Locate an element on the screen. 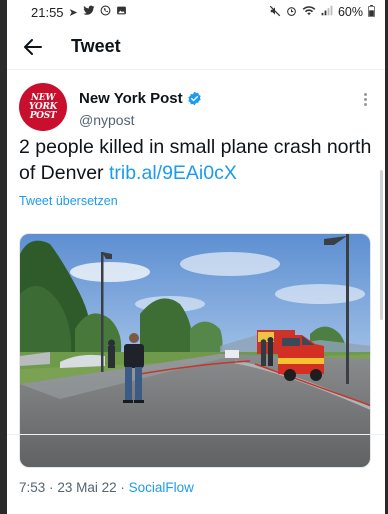 The image size is (388, 514). author-handle: @nypost is located at coordinates (106, 120).